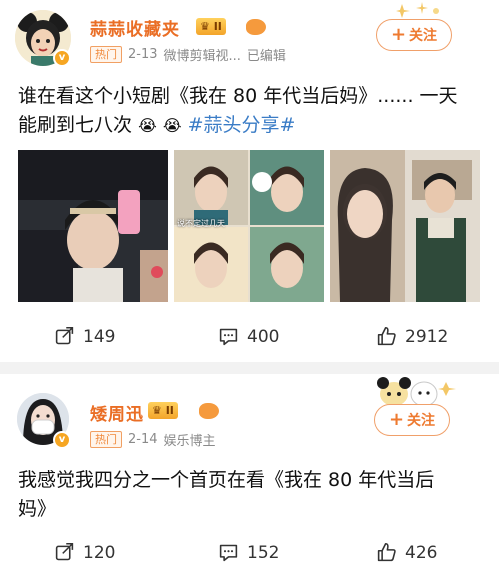 This screenshot has height=581, width=499. What do you see at coordinates (117, 412) in the screenshot?
I see `username: 矮周迅` at bounding box center [117, 412].